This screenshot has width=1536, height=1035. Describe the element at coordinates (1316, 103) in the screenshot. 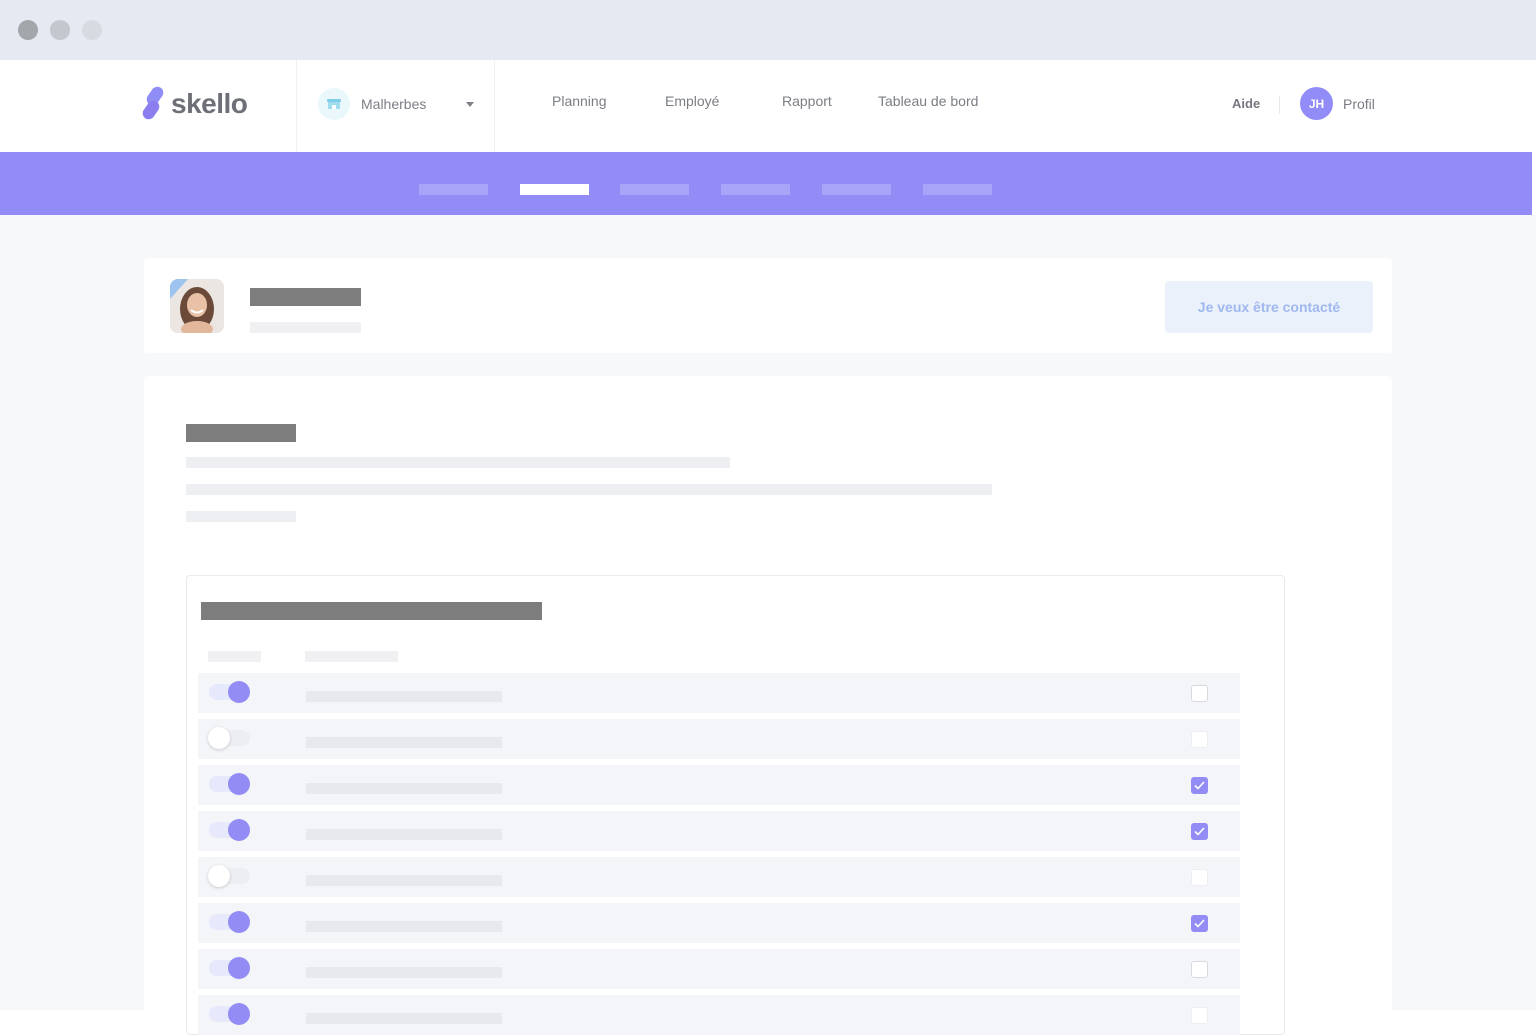

I see `avatar: JH` at that location.